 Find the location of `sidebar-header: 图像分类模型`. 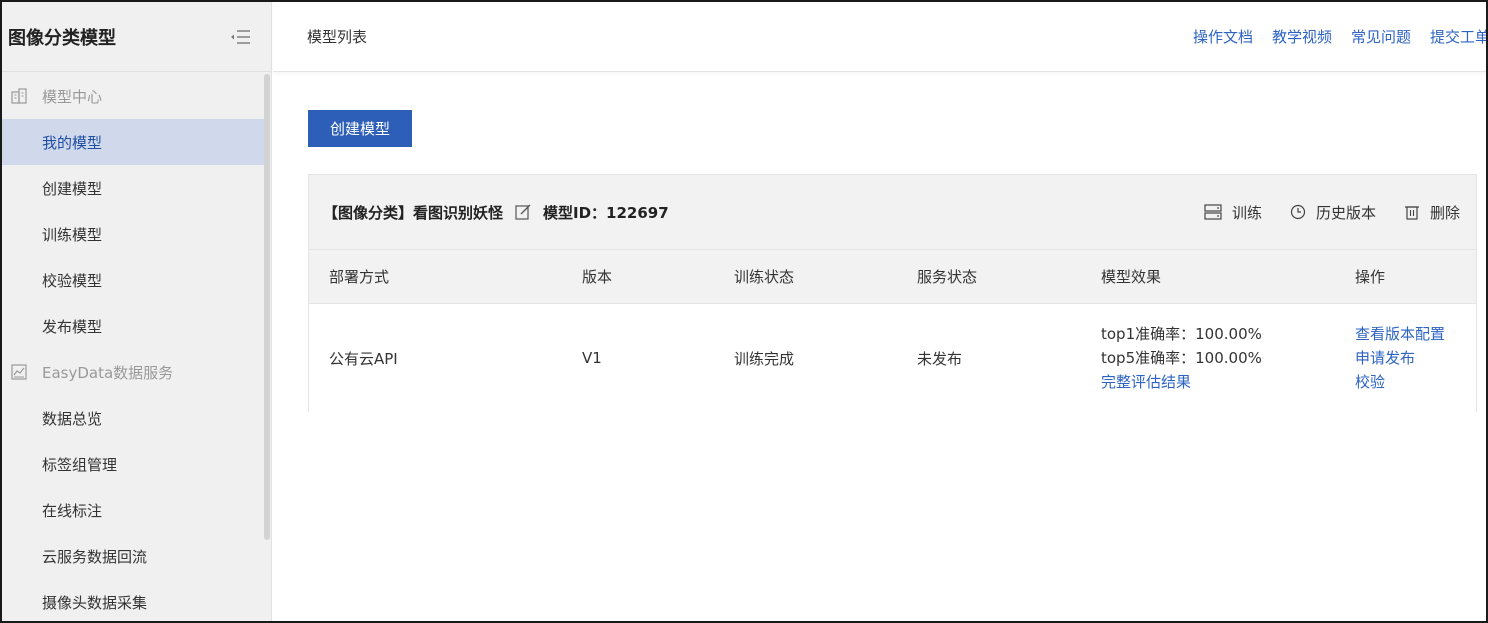

sidebar-header: 图像分类模型 is located at coordinates (136, 37).